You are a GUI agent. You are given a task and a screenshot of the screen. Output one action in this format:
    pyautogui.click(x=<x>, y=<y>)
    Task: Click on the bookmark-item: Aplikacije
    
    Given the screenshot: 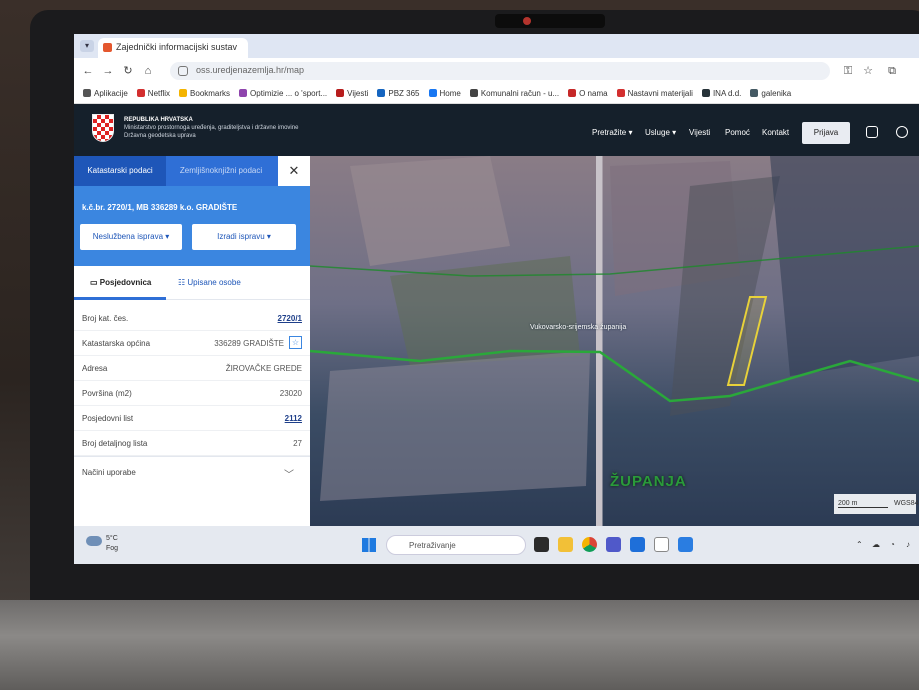 What is the action you would take?
    pyautogui.click(x=105, y=93)
    